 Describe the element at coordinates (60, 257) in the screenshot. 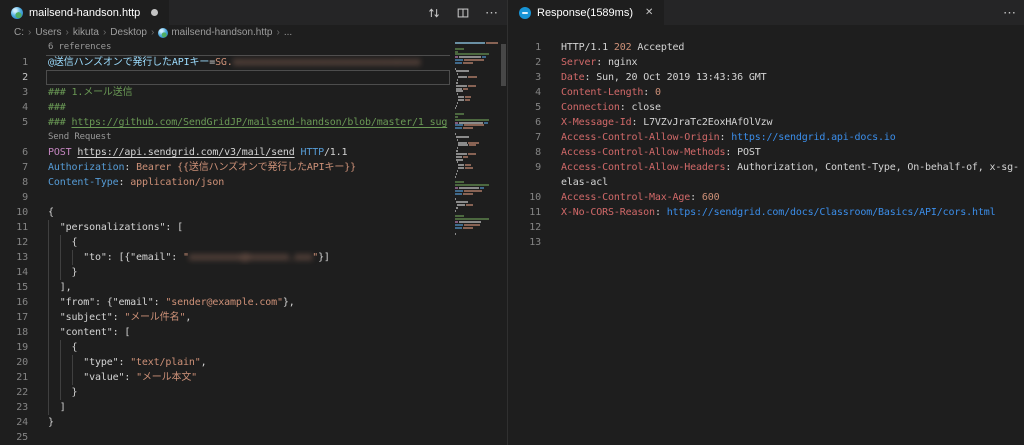

I see `indent-guide` at that location.